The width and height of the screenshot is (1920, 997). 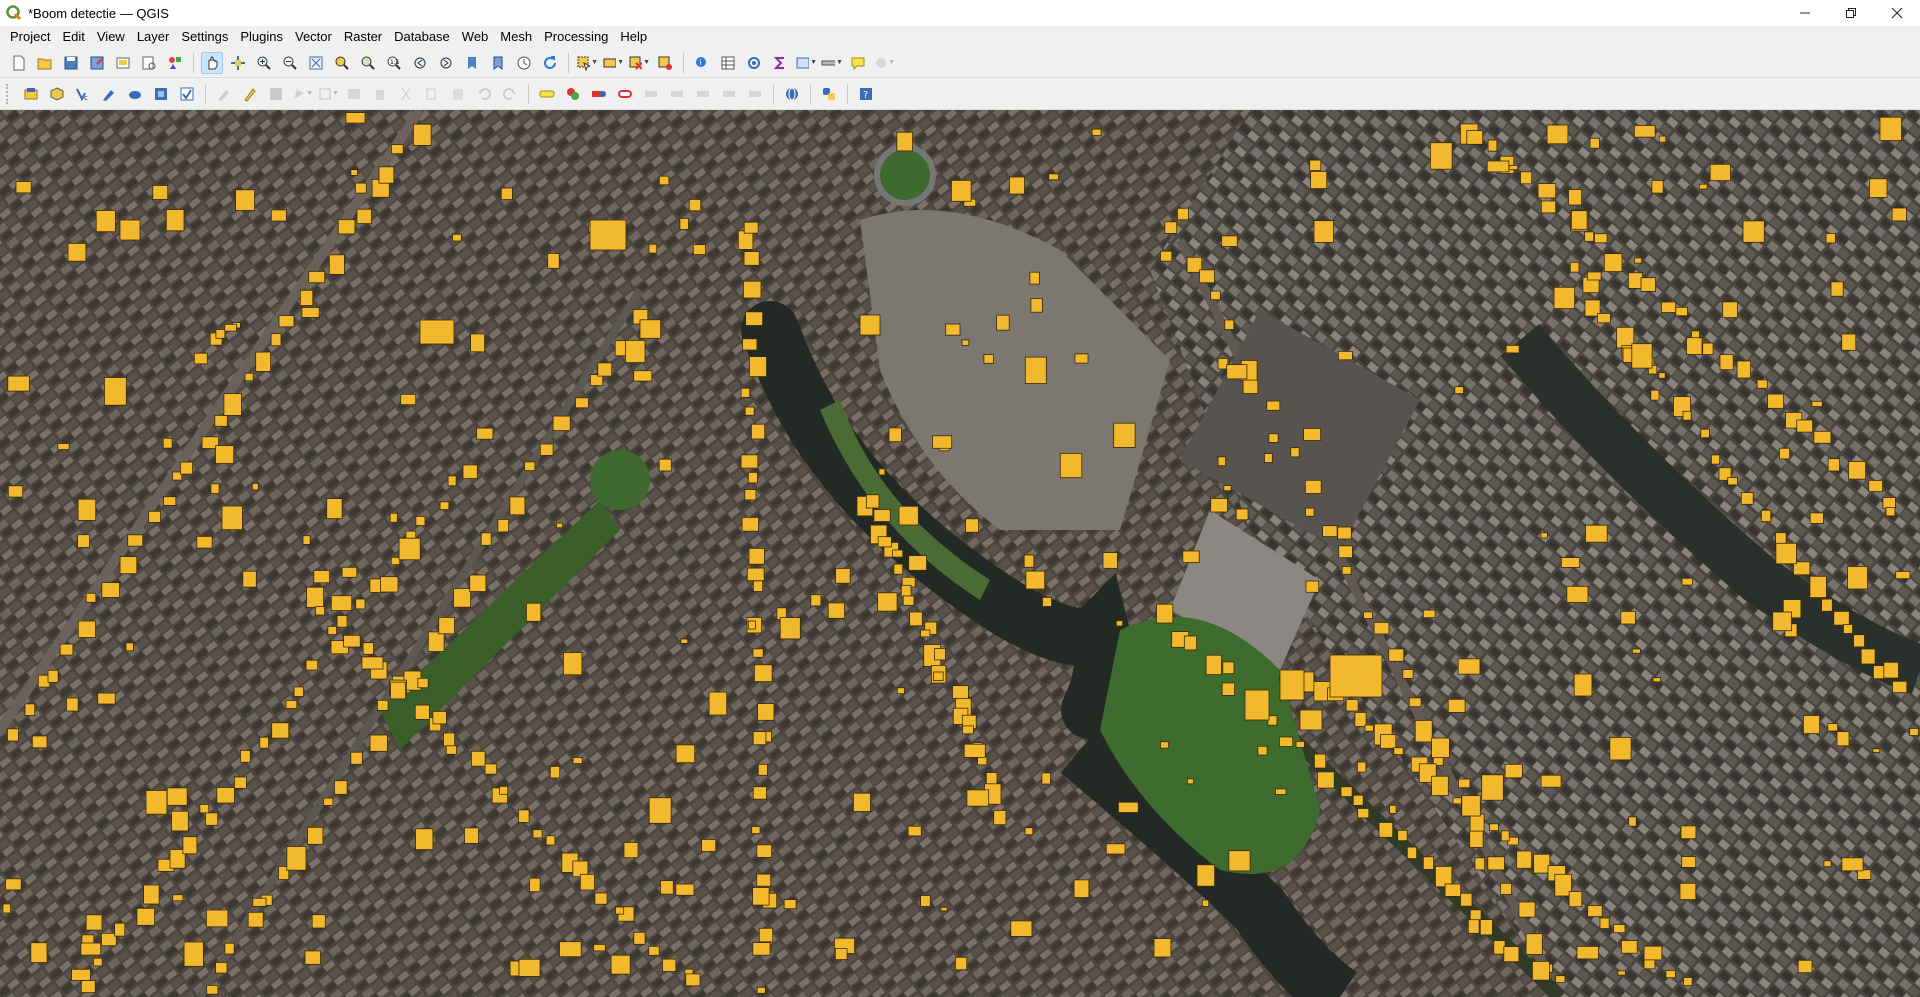 I want to click on refresh-button, so click(x=550, y=63).